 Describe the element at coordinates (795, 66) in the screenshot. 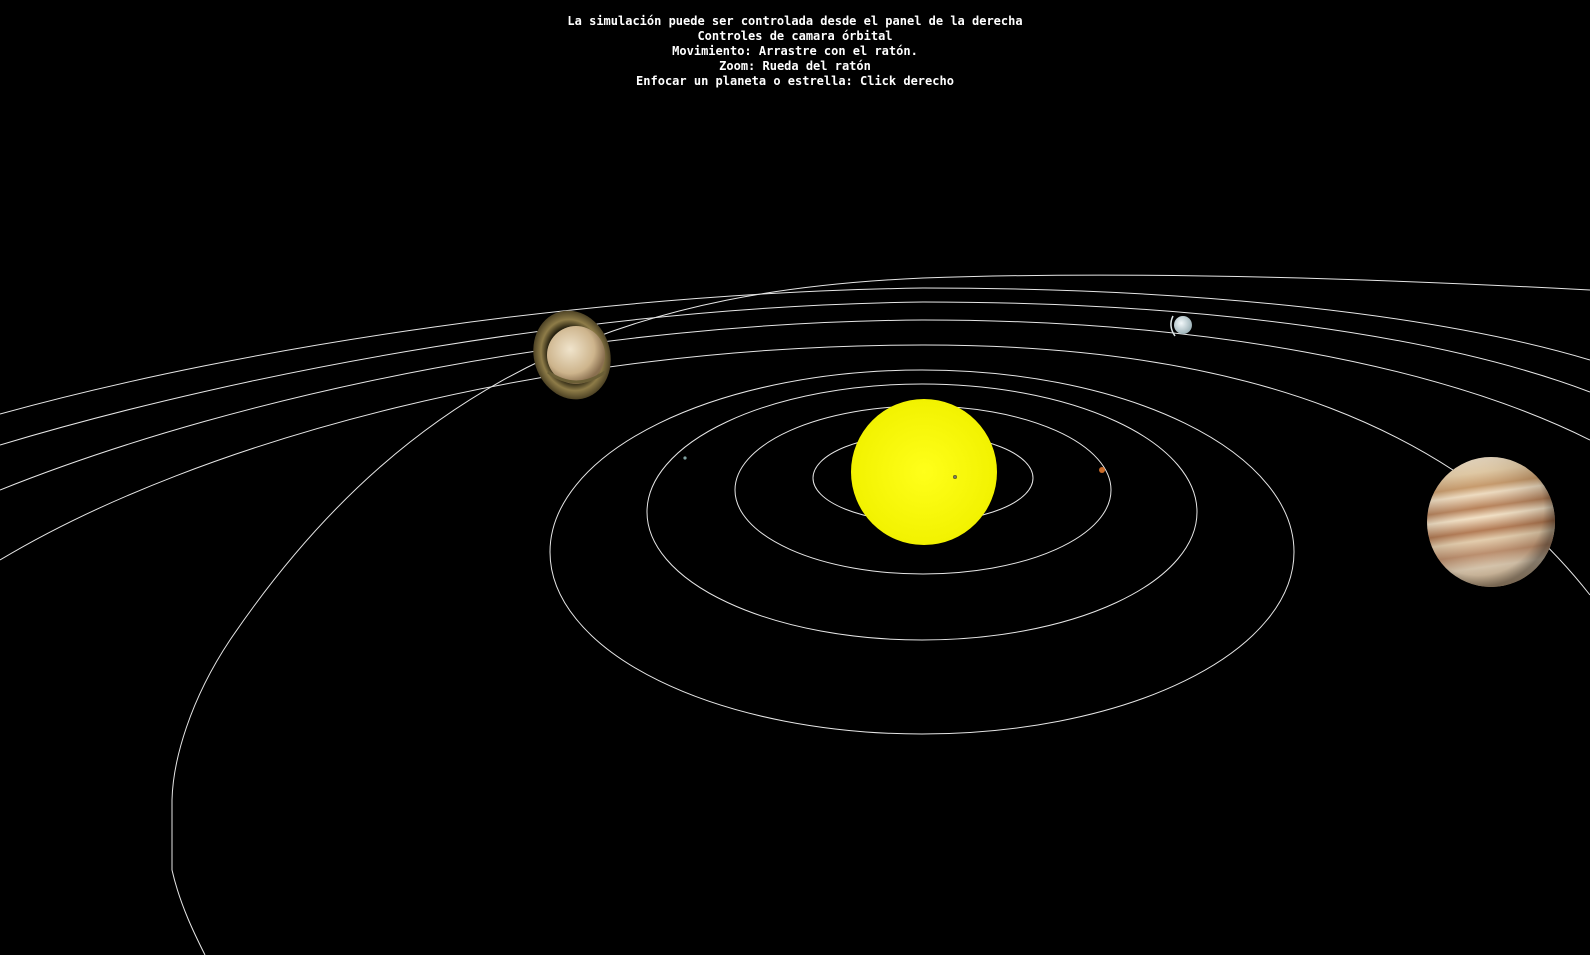

I see `instruction-line-zoom: Zoom: Rueda del ratón` at that location.